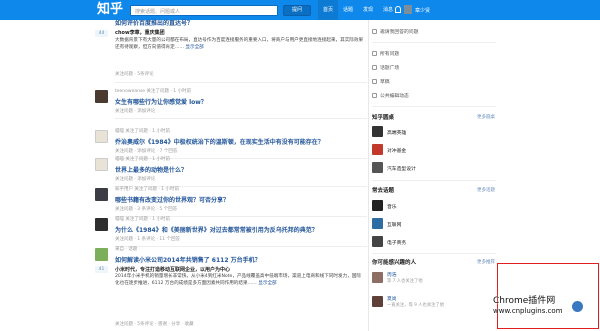  Describe the element at coordinates (154, 22) in the screenshot. I see `question-title: 如何评价百度推出的直达号？` at that location.